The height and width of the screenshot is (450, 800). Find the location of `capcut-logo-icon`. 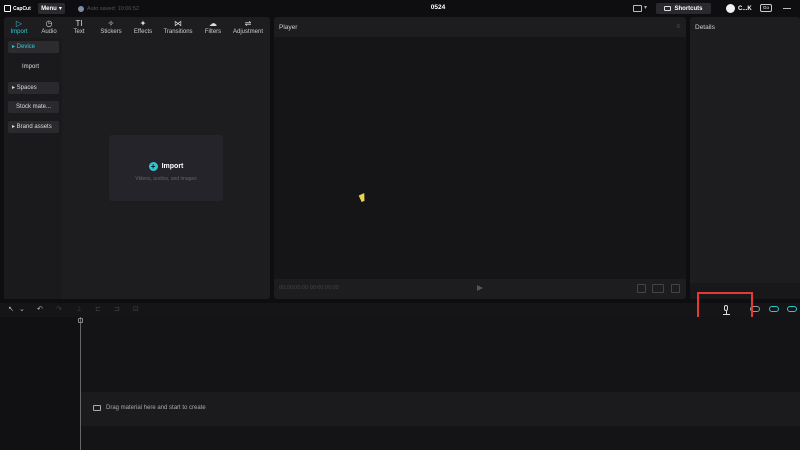

capcut-logo-icon is located at coordinates (7, 8).